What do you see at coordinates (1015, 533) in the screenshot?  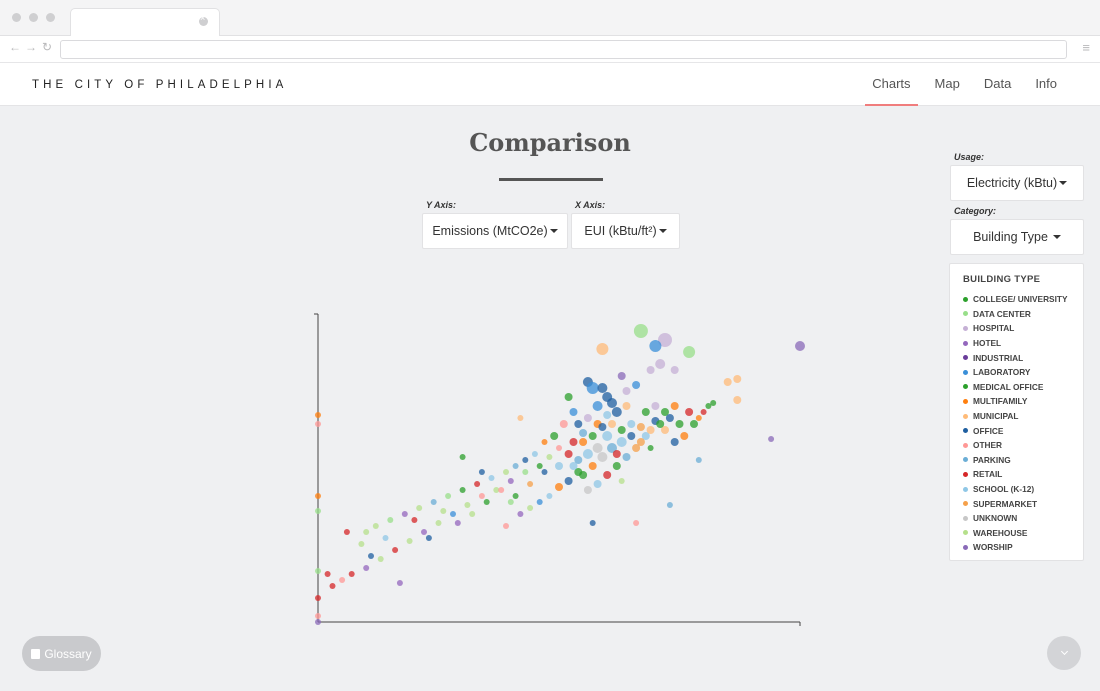 I see `legend-item: WAREHOUSE` at bounding box center [1015, 533].